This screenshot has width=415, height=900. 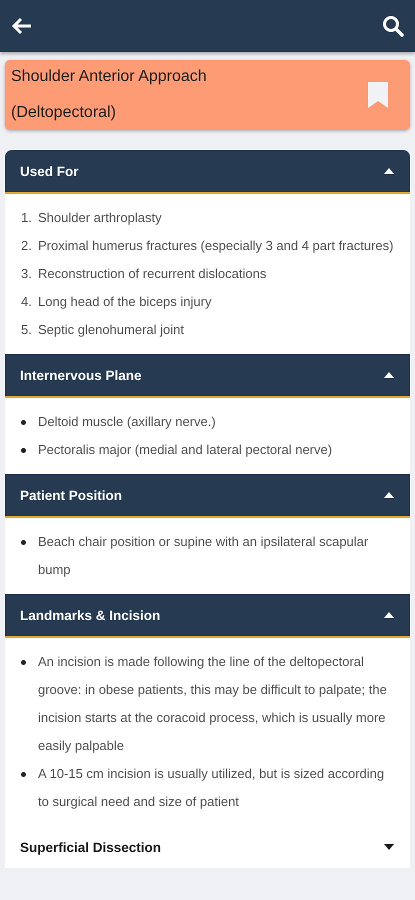 What do you see at coordinates (213, 704) in the screenshot?
I see `list-item-text: An incision is made following the line of the deltopectoral groove: in obese patients, this may be difficult to palpate; the incision starts at the coracoid process, which is usually more easily palpable` at bounding box center [213, 704].